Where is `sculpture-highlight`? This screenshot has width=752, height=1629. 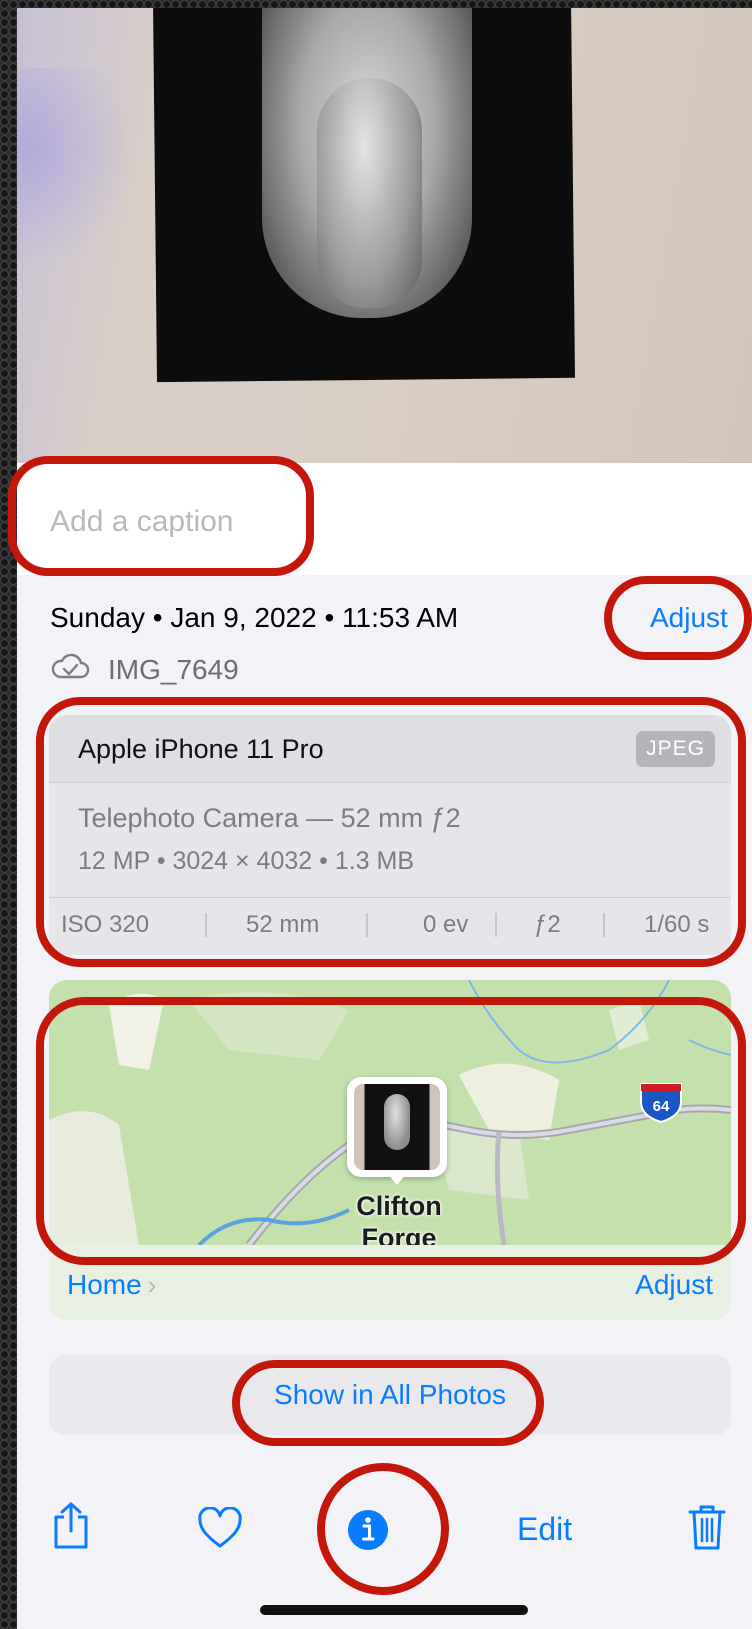
sculpture-highlight is located at coordinates (369, 193).